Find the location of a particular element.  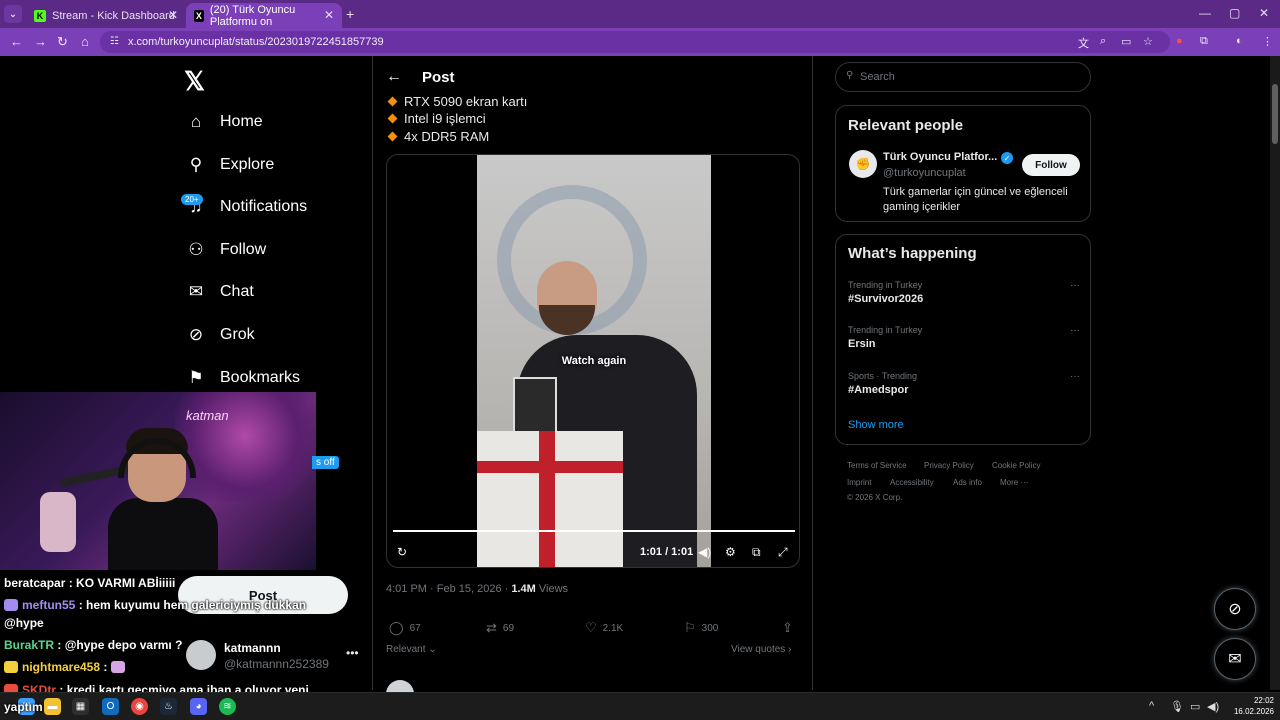

panel-title: What’s happening is located at coordinates (912, 253).